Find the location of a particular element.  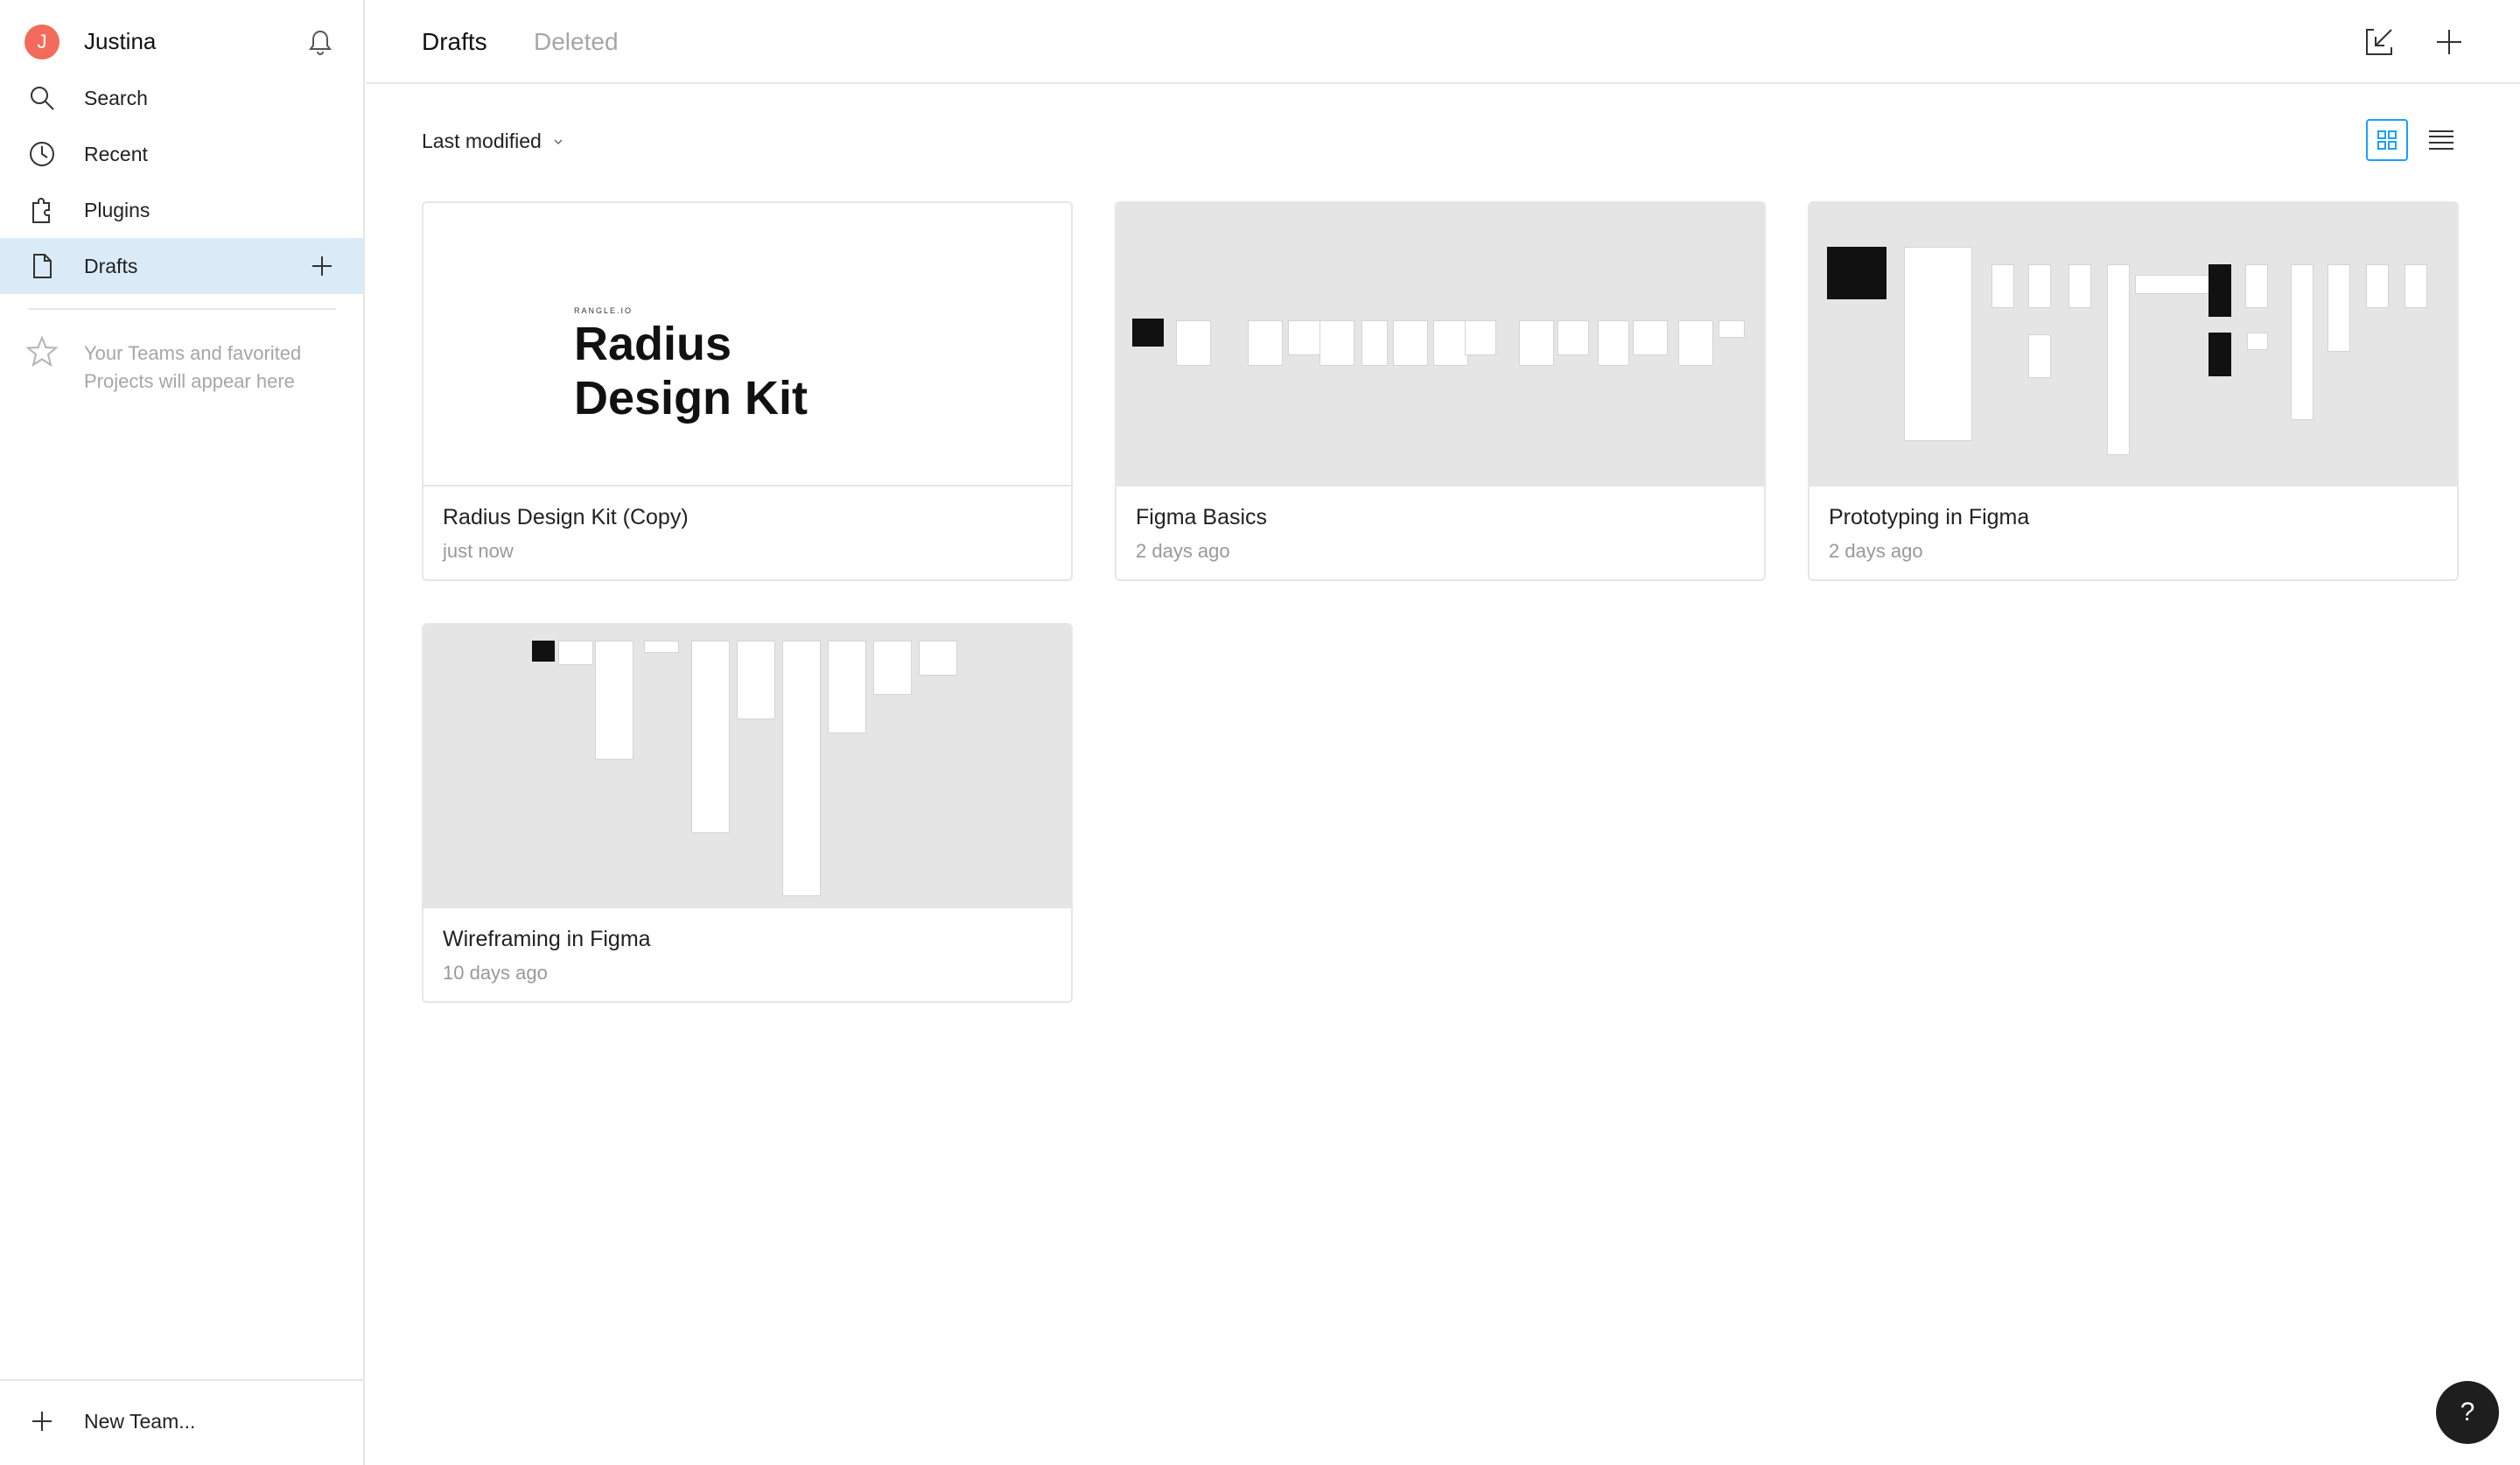

list-view-button is located at coordinates (2441, 140).